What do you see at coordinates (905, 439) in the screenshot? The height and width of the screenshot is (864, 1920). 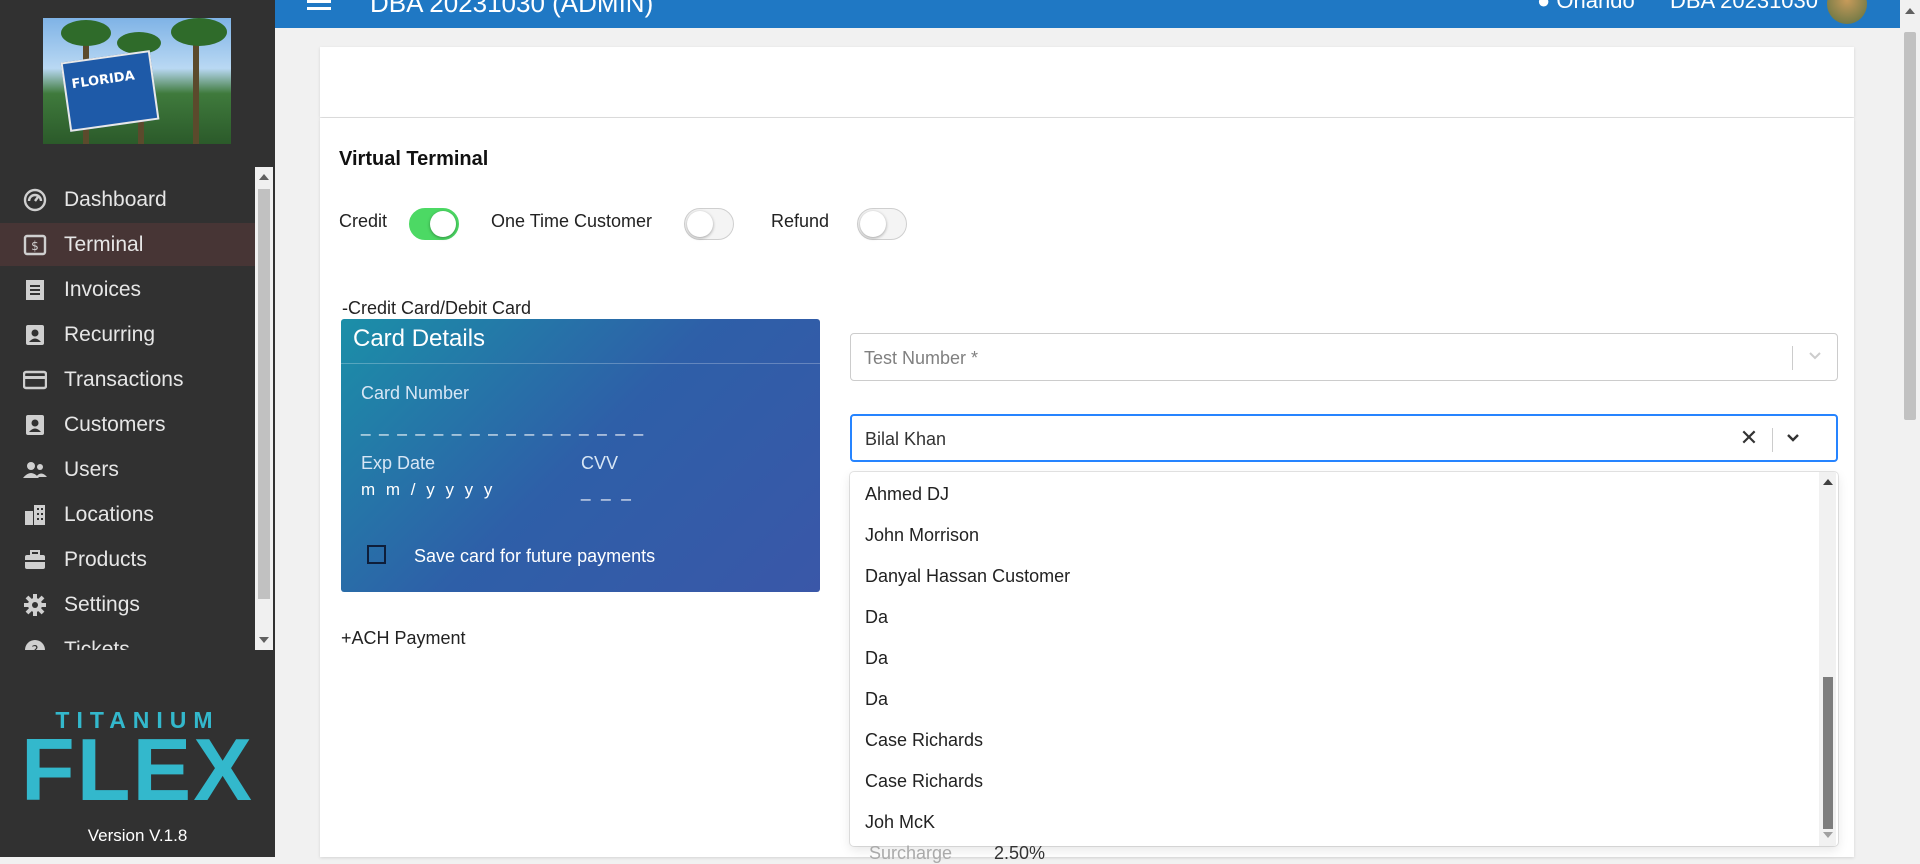 I see `customer-select-input: Bilal Khan` at bounding box center [905, 439].